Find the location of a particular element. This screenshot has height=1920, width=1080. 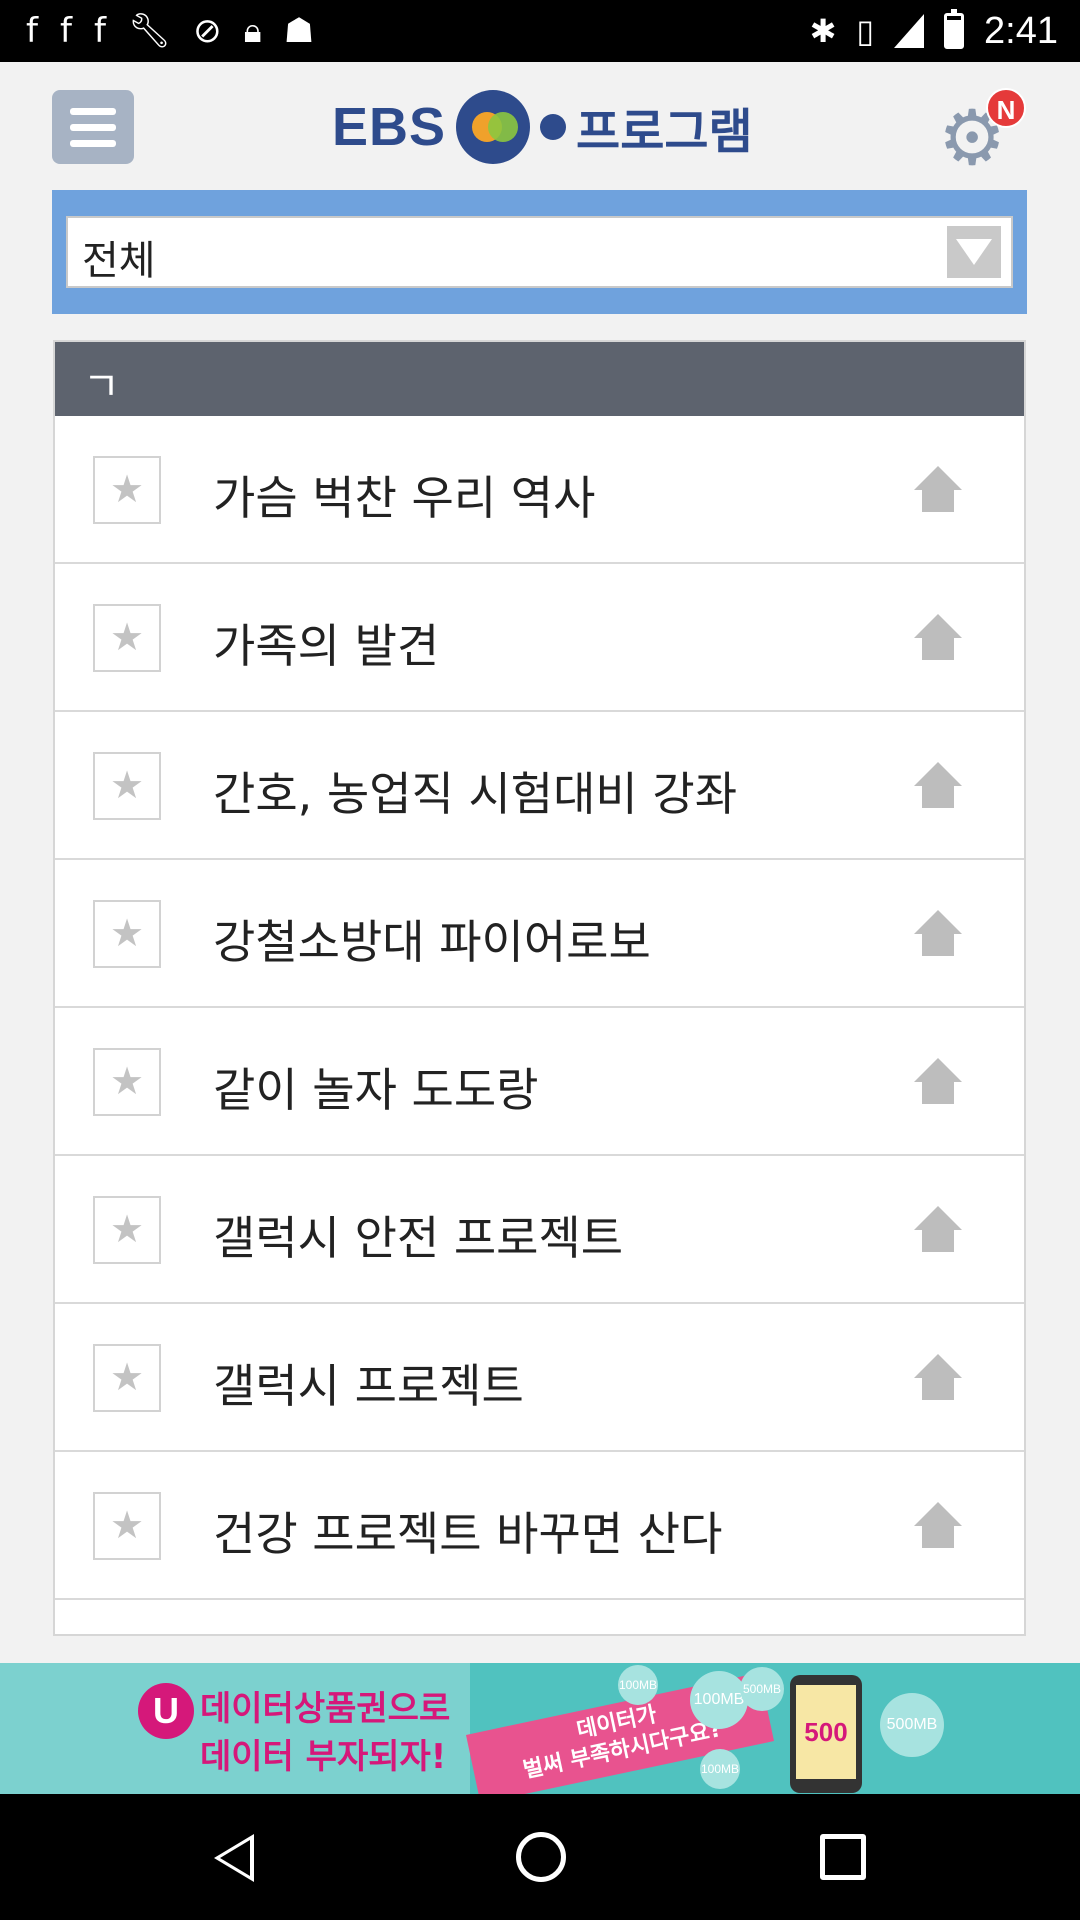

ad-headline-1: 데이터상품권으로 is located at coordinates (325, 1709).